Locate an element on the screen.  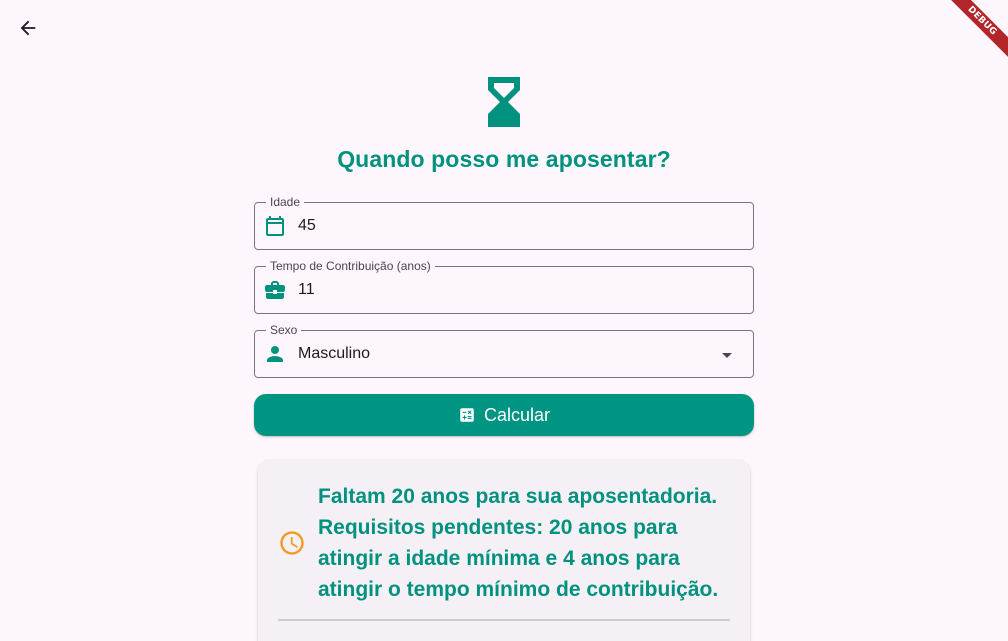
arrow-back-icon is located at coordinates (28, 28).